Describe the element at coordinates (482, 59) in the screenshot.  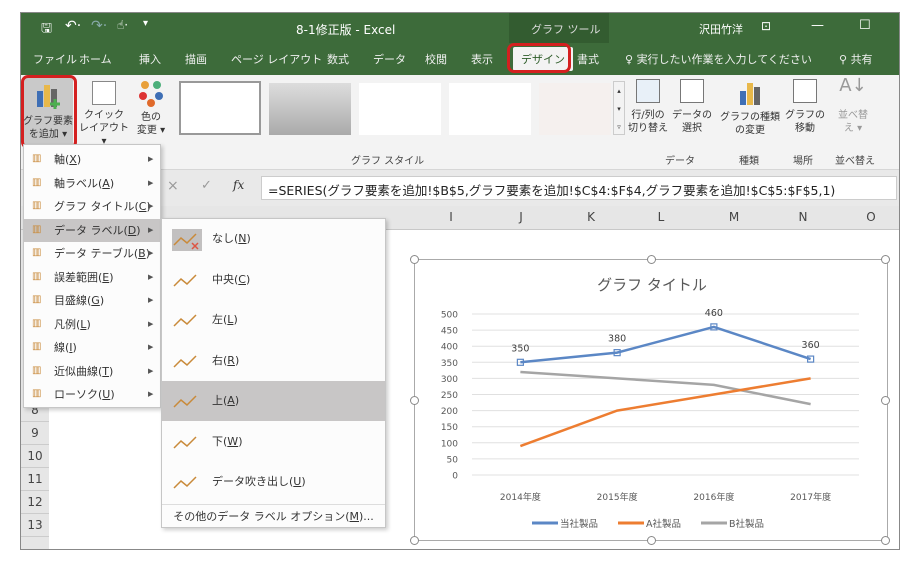
I see `tab-view: 表示` at that location.